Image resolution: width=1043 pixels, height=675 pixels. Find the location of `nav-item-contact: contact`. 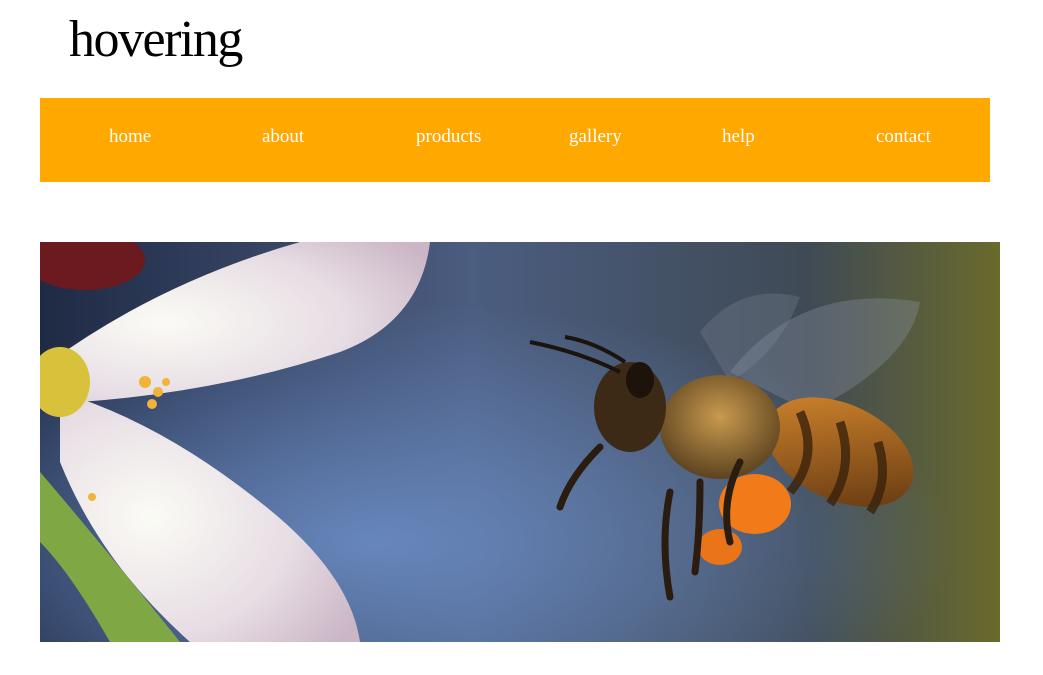

nav-item-contact: contact is located at coordinates (903, 140).